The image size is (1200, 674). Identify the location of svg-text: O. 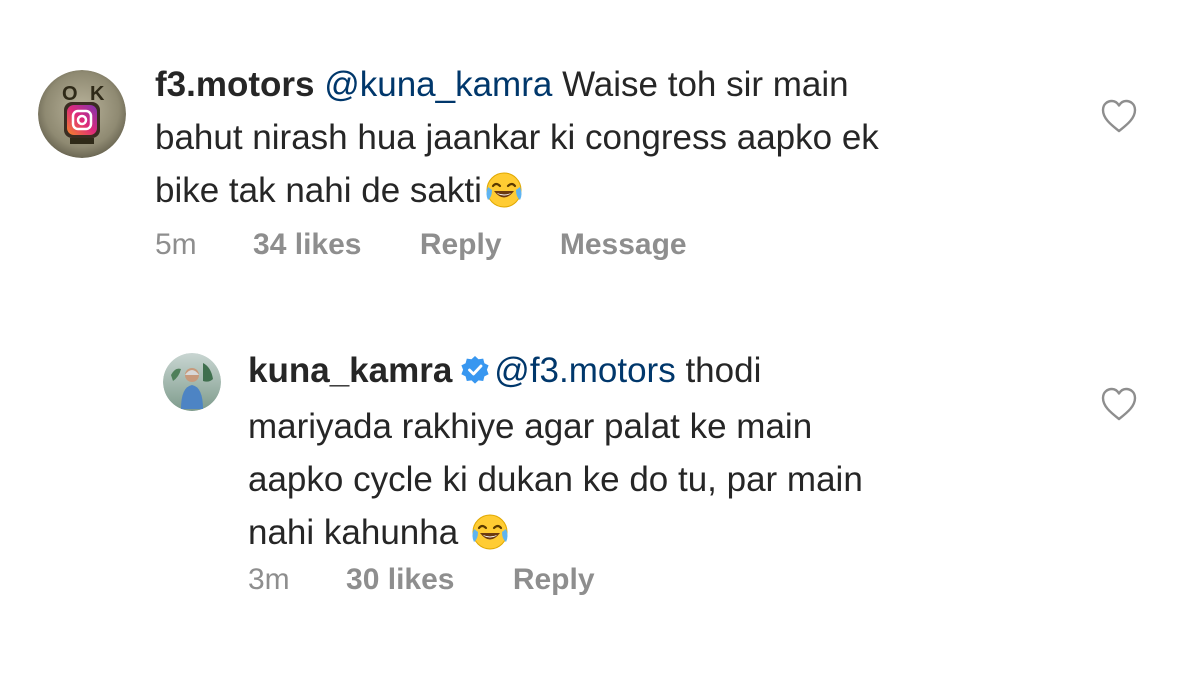
(70, 94).